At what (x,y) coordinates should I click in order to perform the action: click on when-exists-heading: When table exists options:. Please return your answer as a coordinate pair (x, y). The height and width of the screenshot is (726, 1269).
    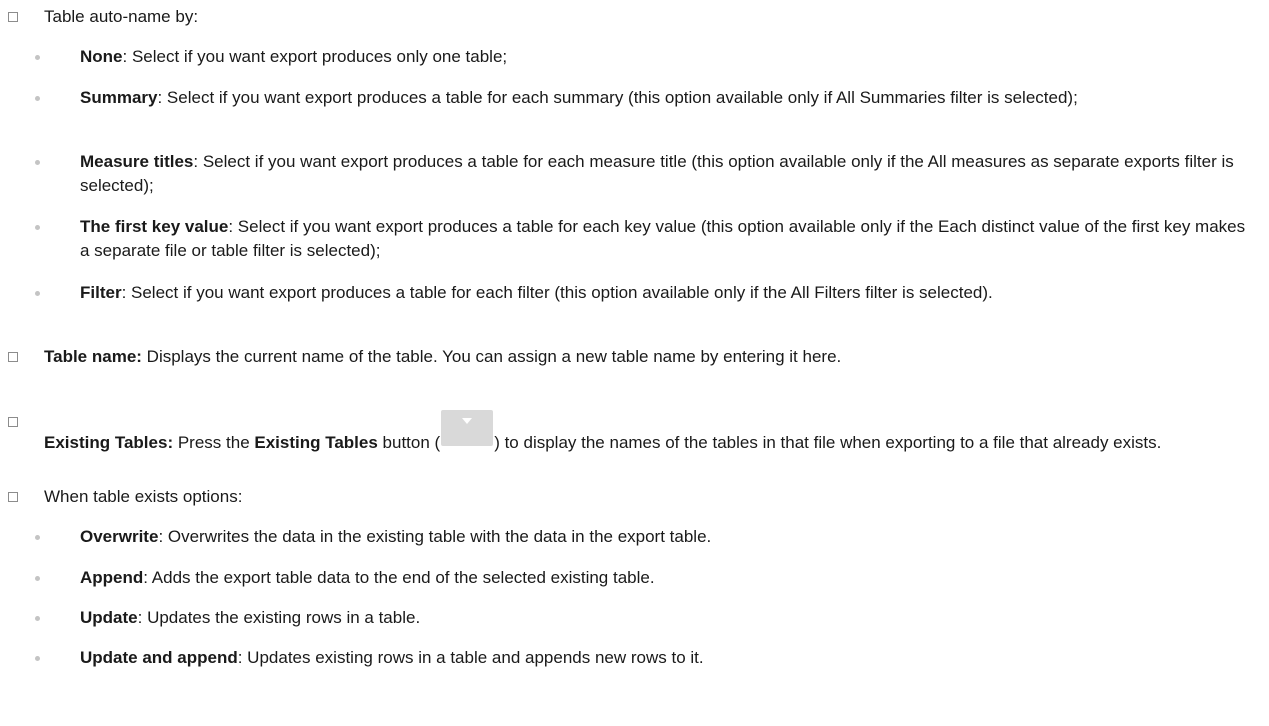
    Looking at the image, I should click on (631, 497).